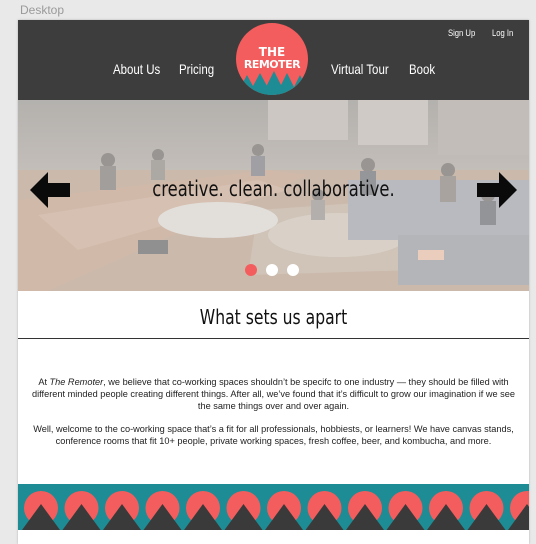 This screenshot has width=536, height=544. Describe the element at coordinates (360, 69) in the screenshot. I see `nav-virtual-tour: Virtual Tour` at that location.